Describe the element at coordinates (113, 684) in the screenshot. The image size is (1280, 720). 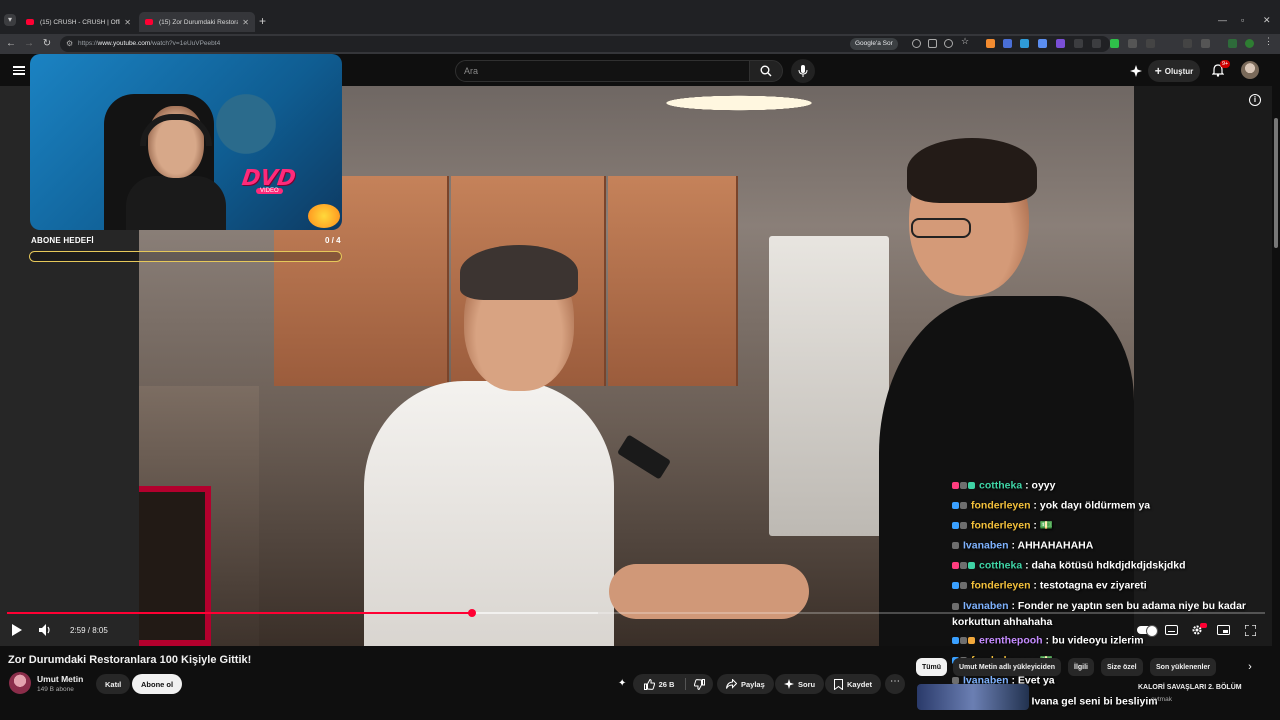
I see `join-button: Katıl` at that location.